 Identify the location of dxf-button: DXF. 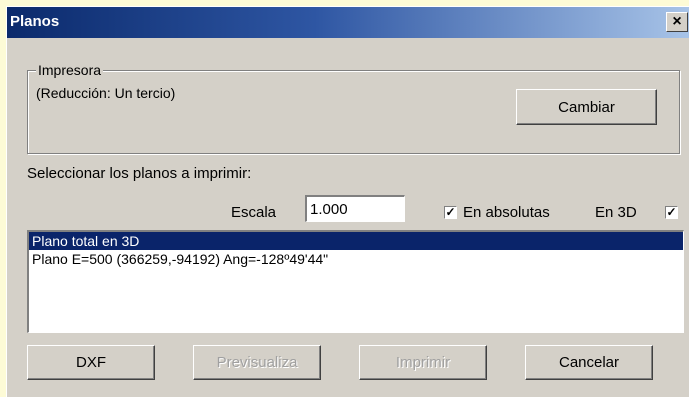
(91, 362).